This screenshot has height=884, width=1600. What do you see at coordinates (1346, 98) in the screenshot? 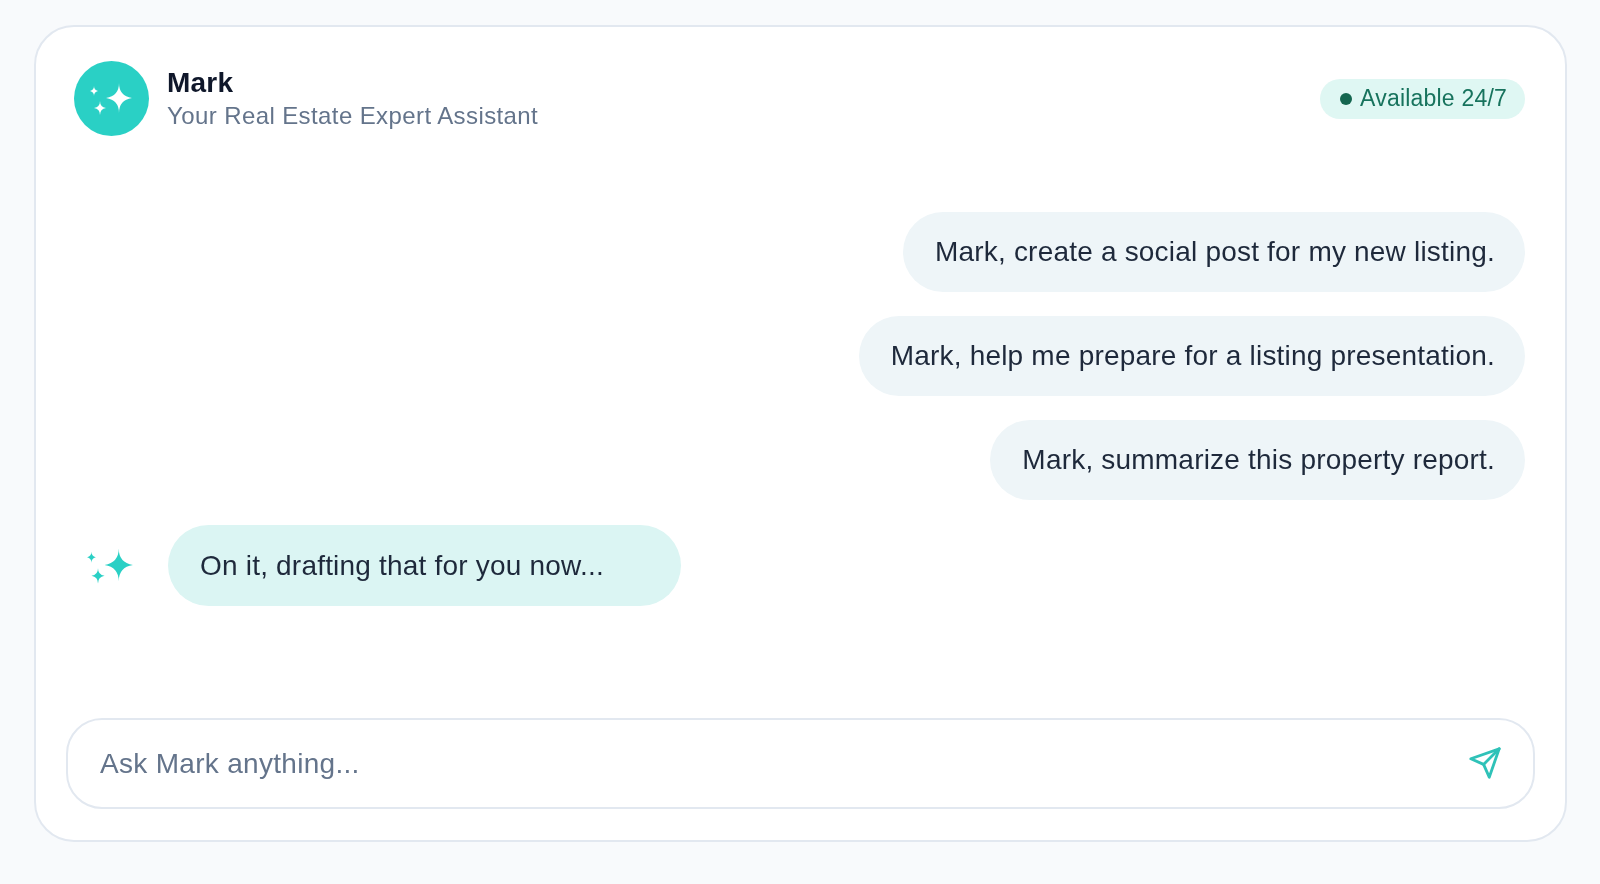
I see `status-dot-icon` at bounding box center [1346, 98].